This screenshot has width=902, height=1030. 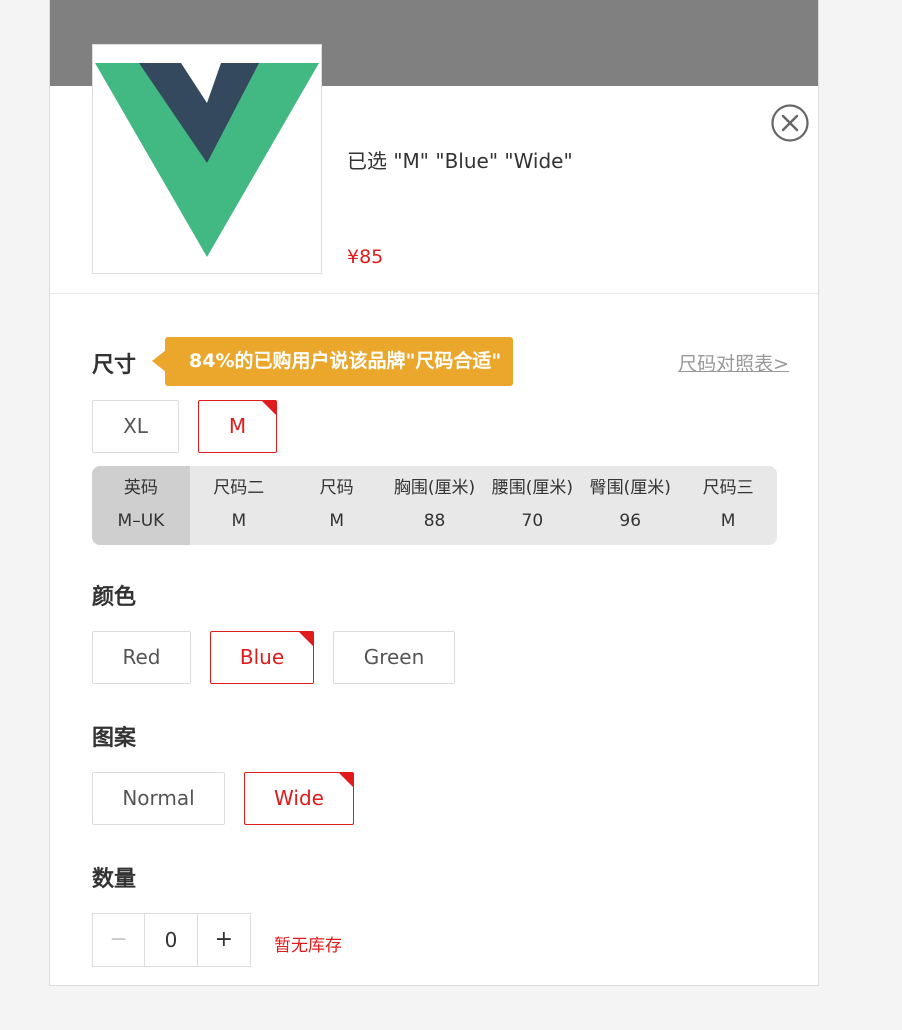 What do you see at coordinates (532, 521) in the screenshot?
I see `size-col-value: 70` at bounding box center [532, 521].